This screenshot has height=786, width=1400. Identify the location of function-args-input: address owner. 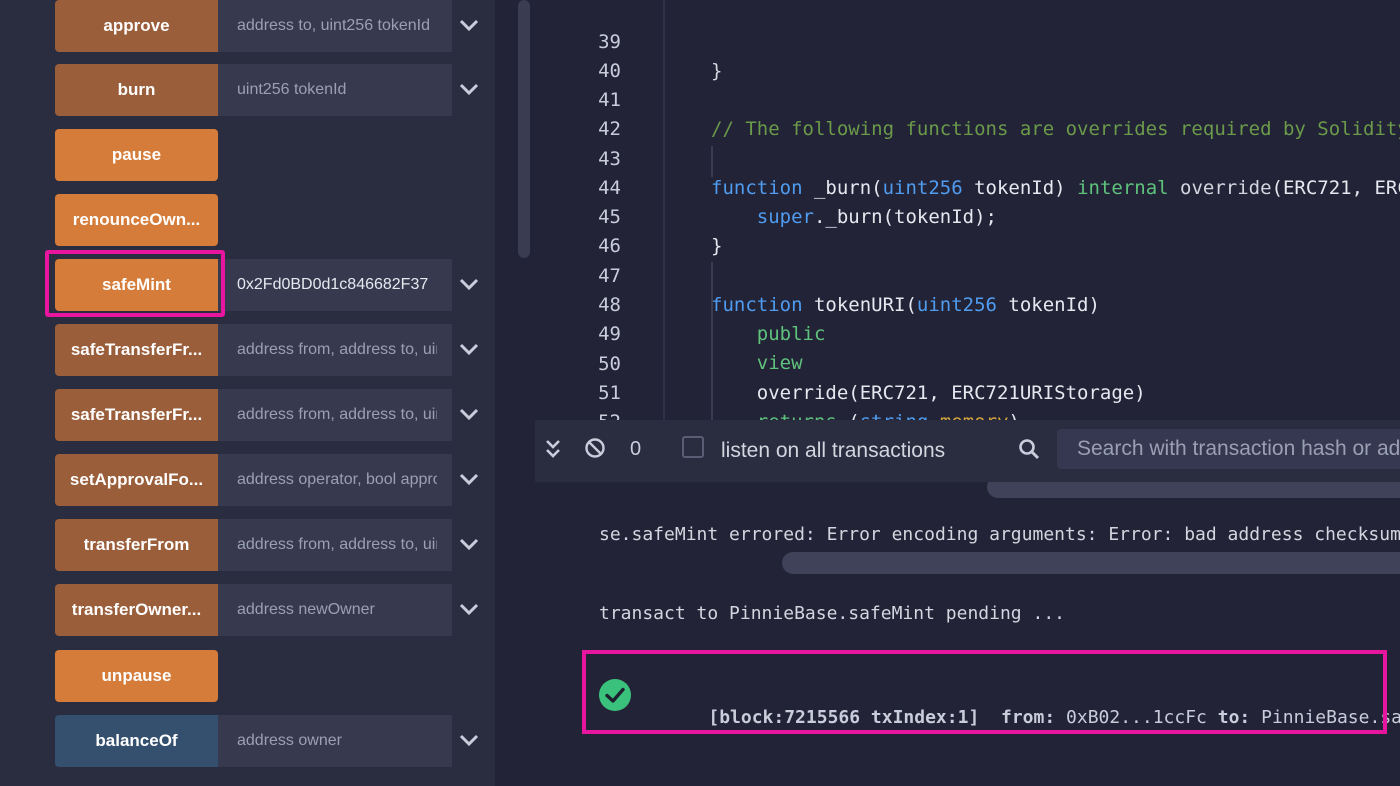
(335, 741).